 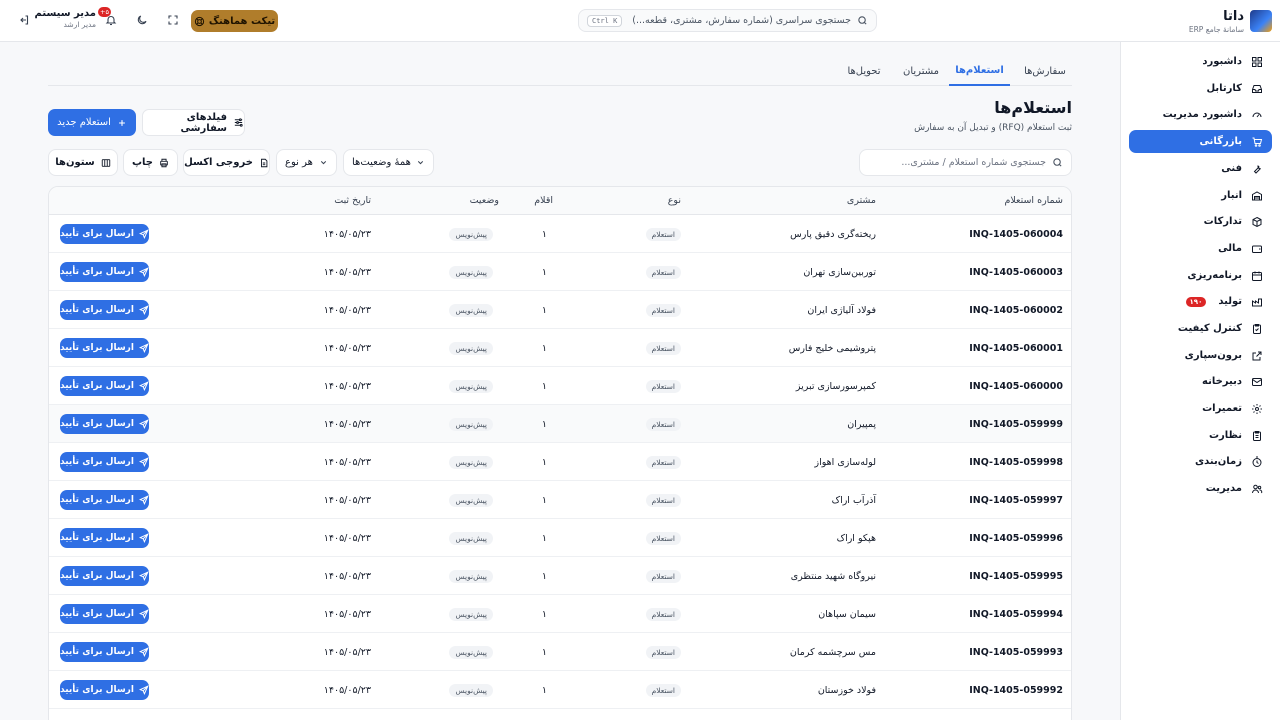 I want to click on sidebar-item-dashboard: داشبورد, so click(x=1200, y=61).